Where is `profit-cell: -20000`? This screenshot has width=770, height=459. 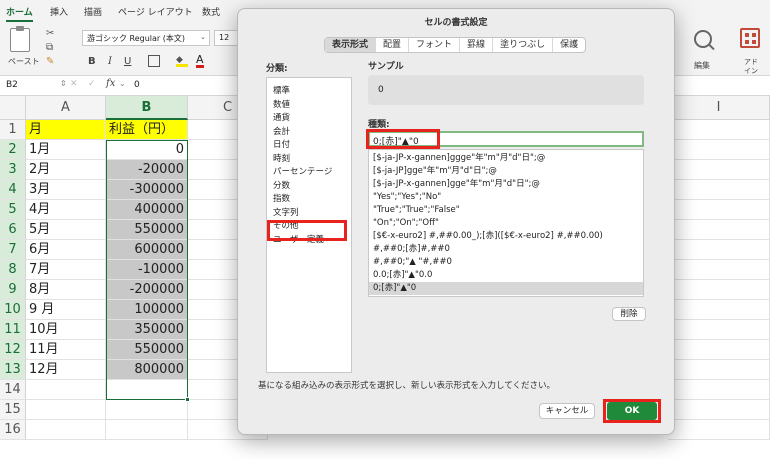
profit-cell: -20000 is located at coordinates (147, 170).